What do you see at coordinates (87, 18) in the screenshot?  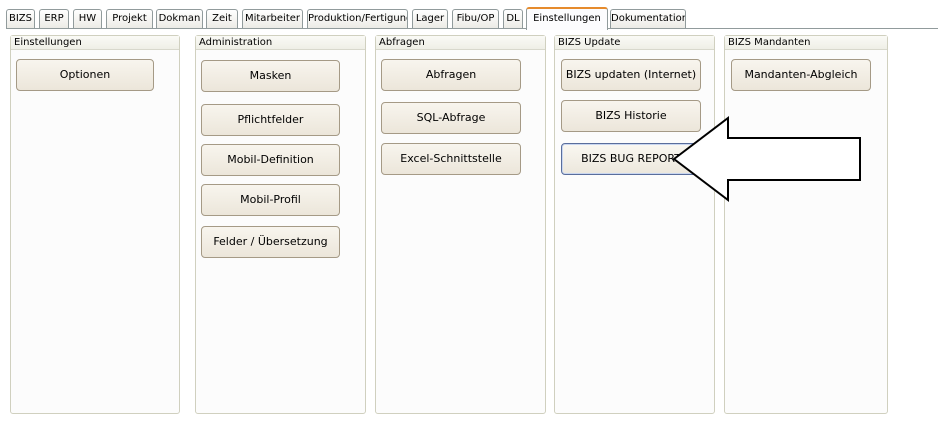 I see `tab-hw: HW` at bounding box center [87, 18].